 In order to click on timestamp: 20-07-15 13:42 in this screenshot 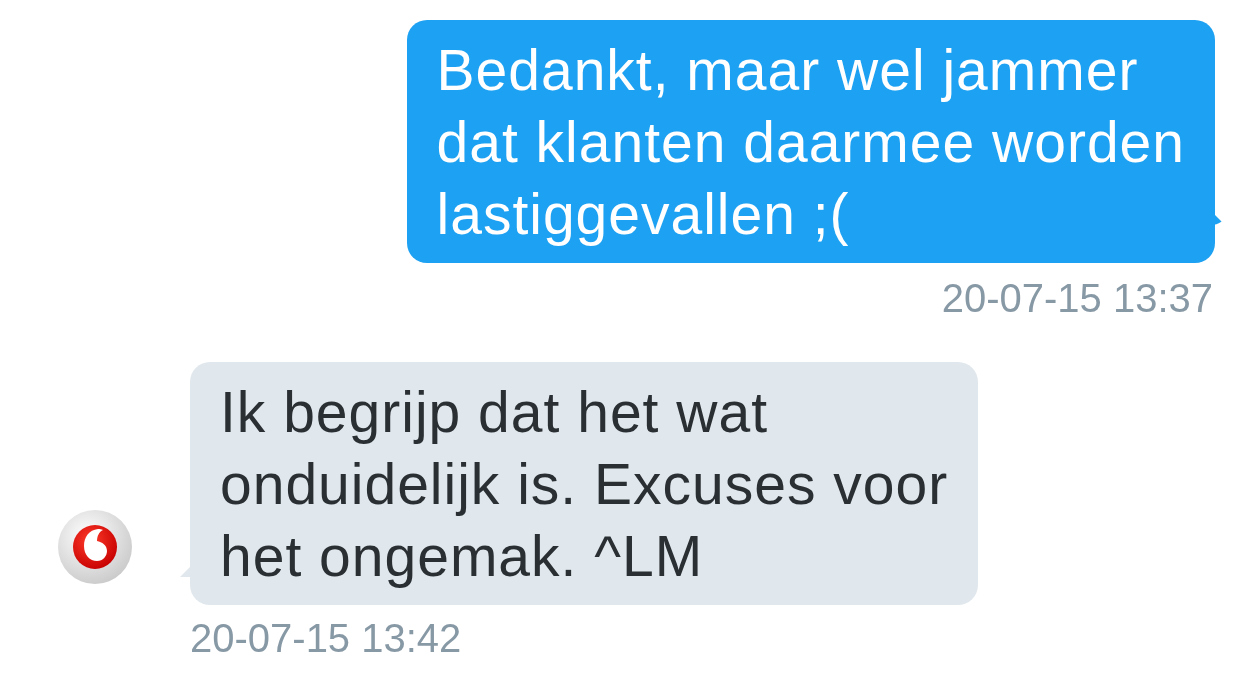, I will do `click(326, 638)`.